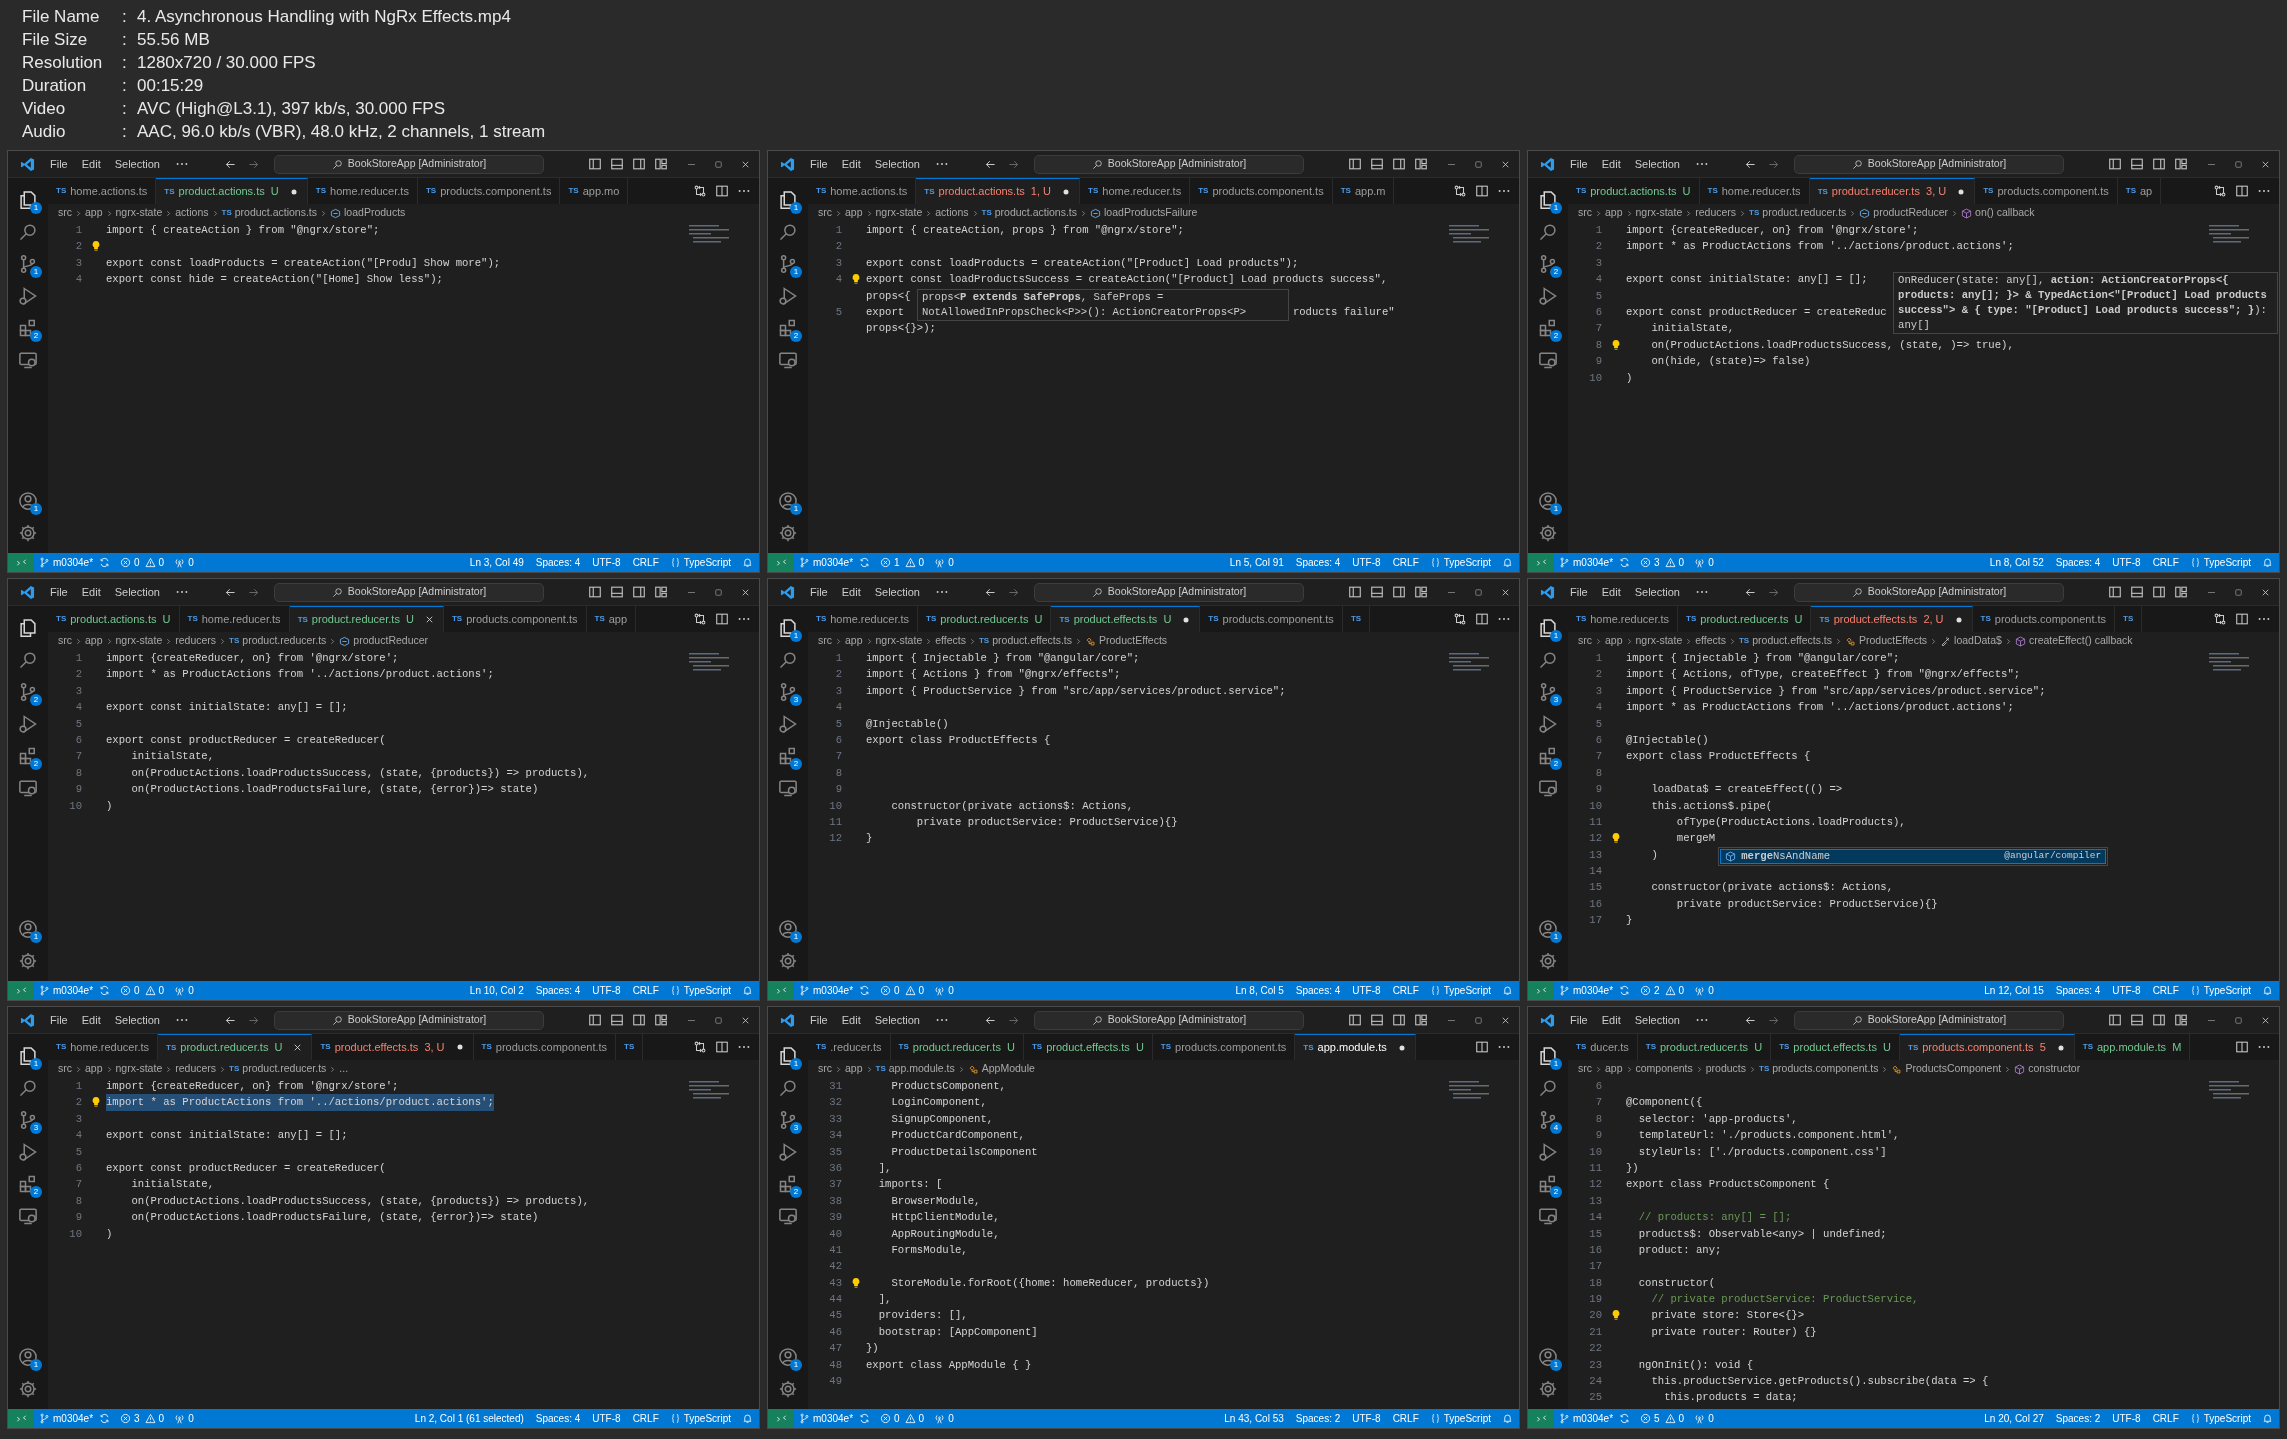 Image resolution: width=2287 pixels, height=1439 pixels. Describe the element at coordinates (2047, 1069) in the screenshot. I see `breadcrumb-item: constructor` at that location.